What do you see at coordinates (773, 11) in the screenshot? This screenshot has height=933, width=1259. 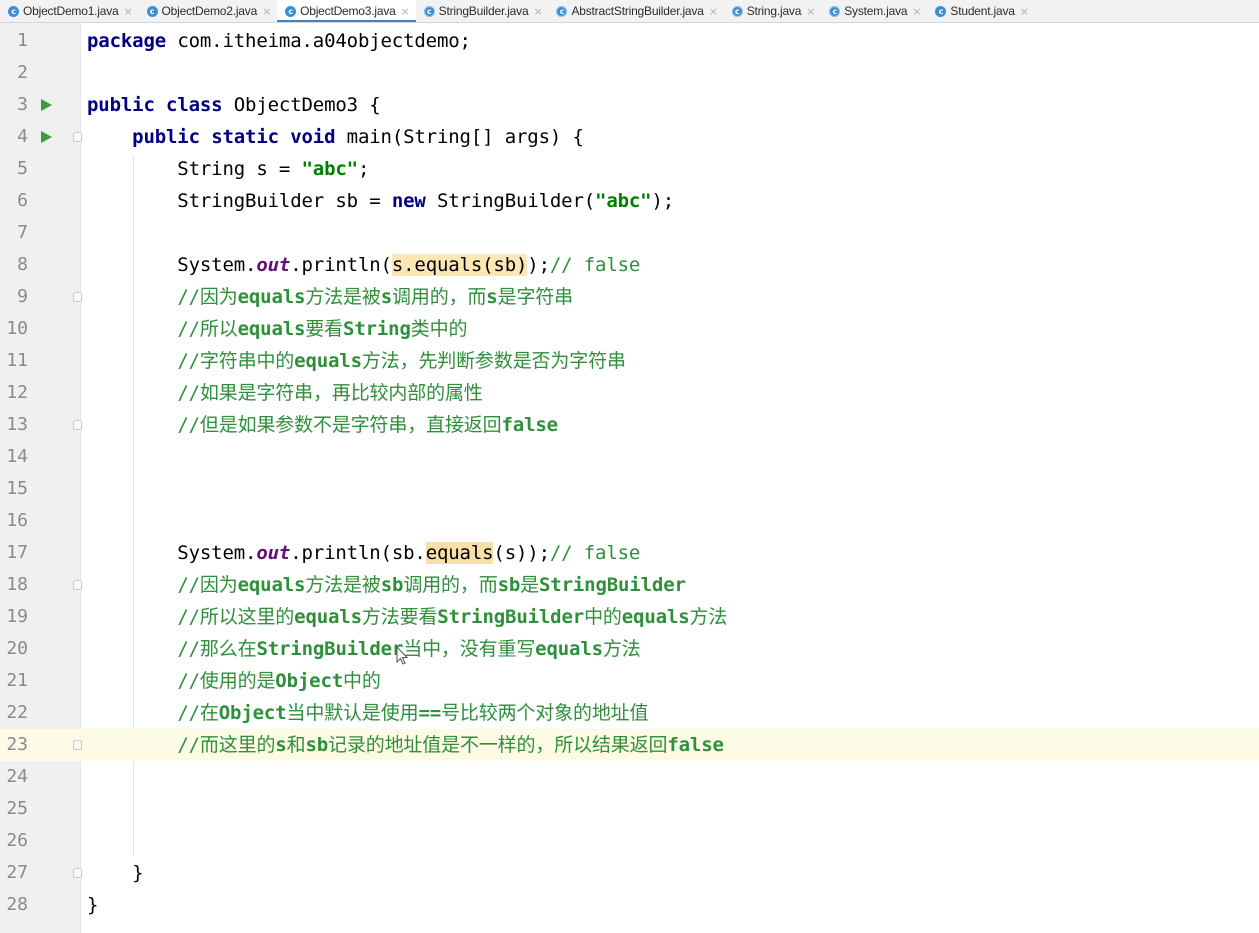 I see `tab-string-java: c String.java ×` at bounding box center [773, 11].